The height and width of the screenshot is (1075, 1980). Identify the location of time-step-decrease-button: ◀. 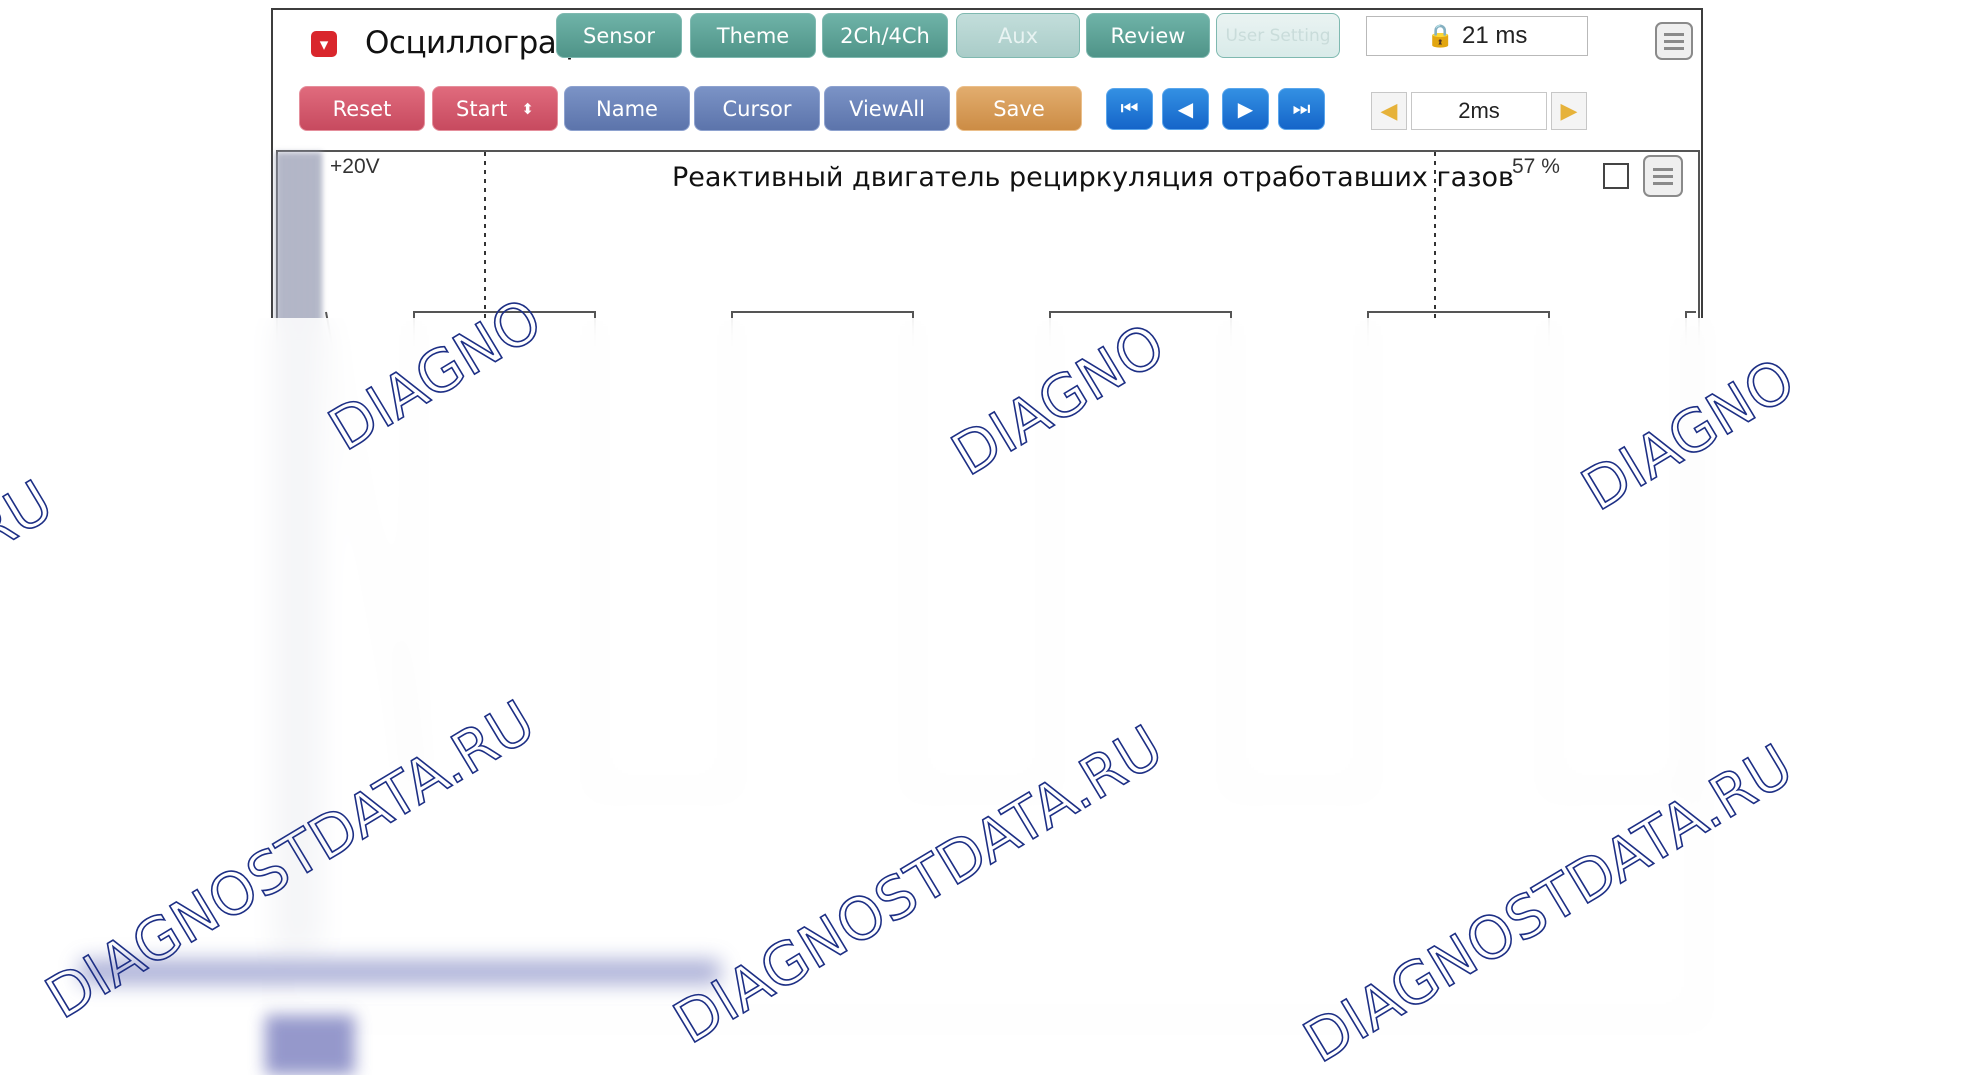
(1389, 111).